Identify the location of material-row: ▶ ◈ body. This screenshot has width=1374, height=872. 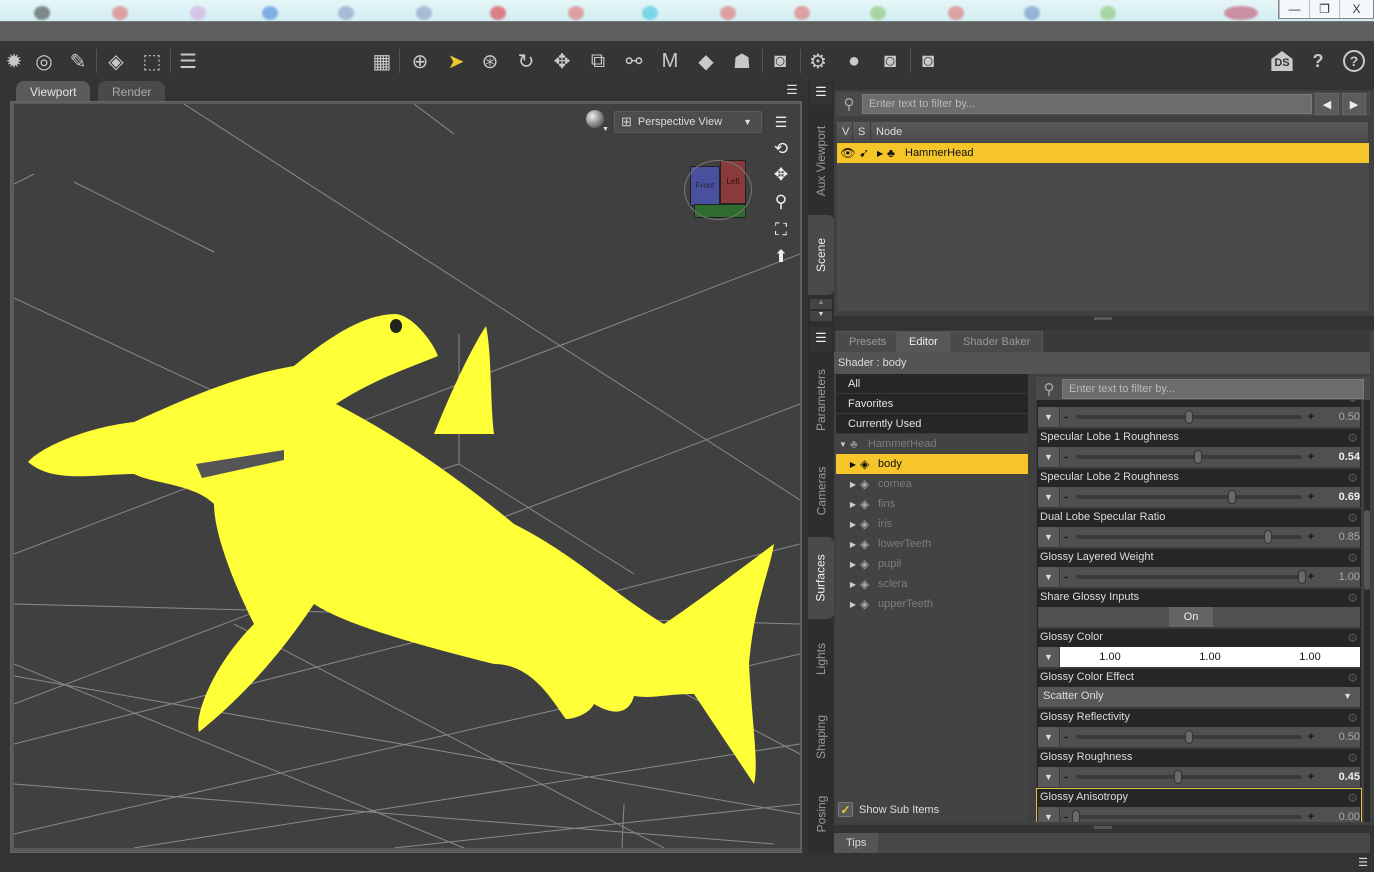
(932, 464).